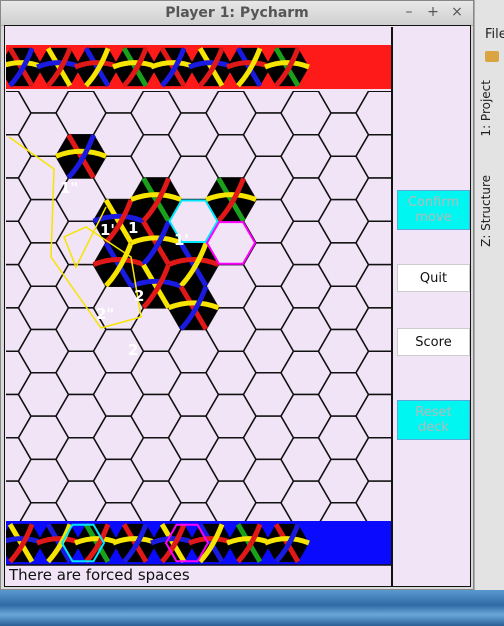 This screenshot has width=504, height=626. Describe the element at coordinates (433, 12) in the screenshot. I see `maximize-button: +` at that location.